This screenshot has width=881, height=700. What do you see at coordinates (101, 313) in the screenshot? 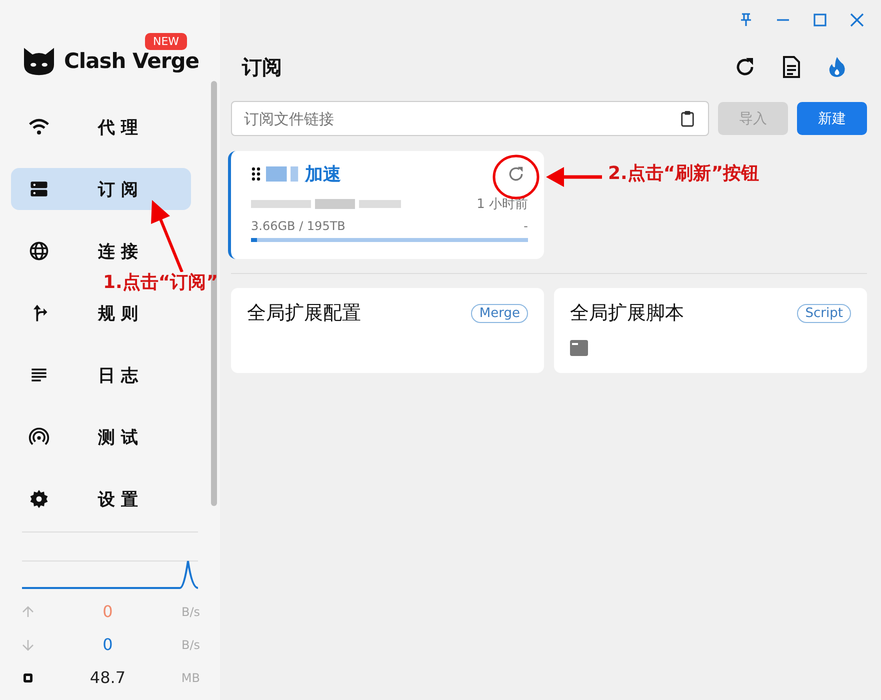
I see `sidebar-item: 规 则` at bounding box center [101, 313].